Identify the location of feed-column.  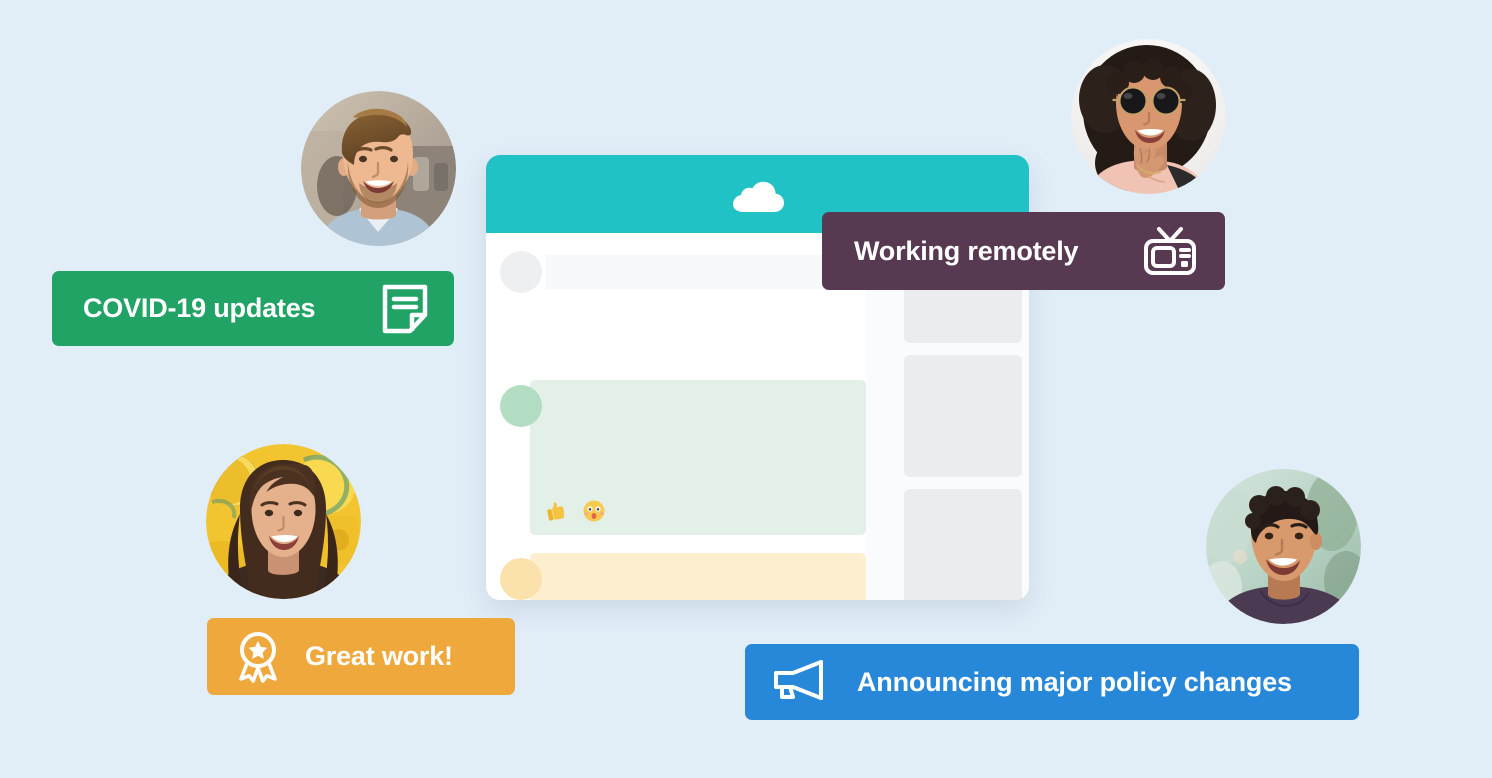
(676, 416).